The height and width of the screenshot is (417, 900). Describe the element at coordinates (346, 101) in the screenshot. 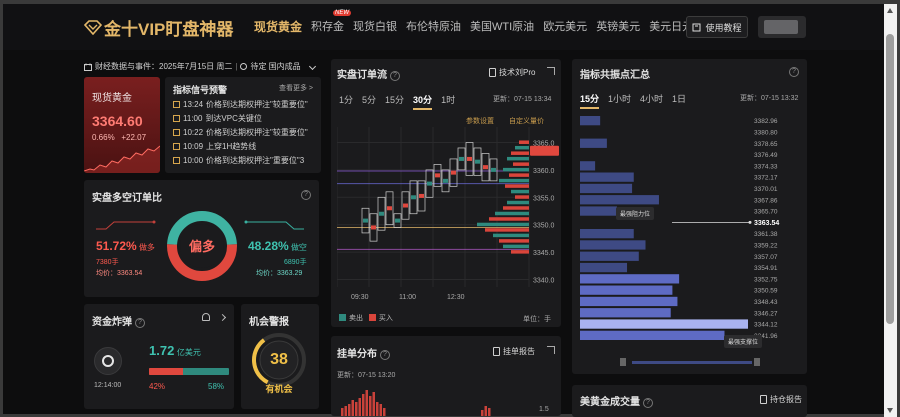

I see `tab-0: 1分` at that location.